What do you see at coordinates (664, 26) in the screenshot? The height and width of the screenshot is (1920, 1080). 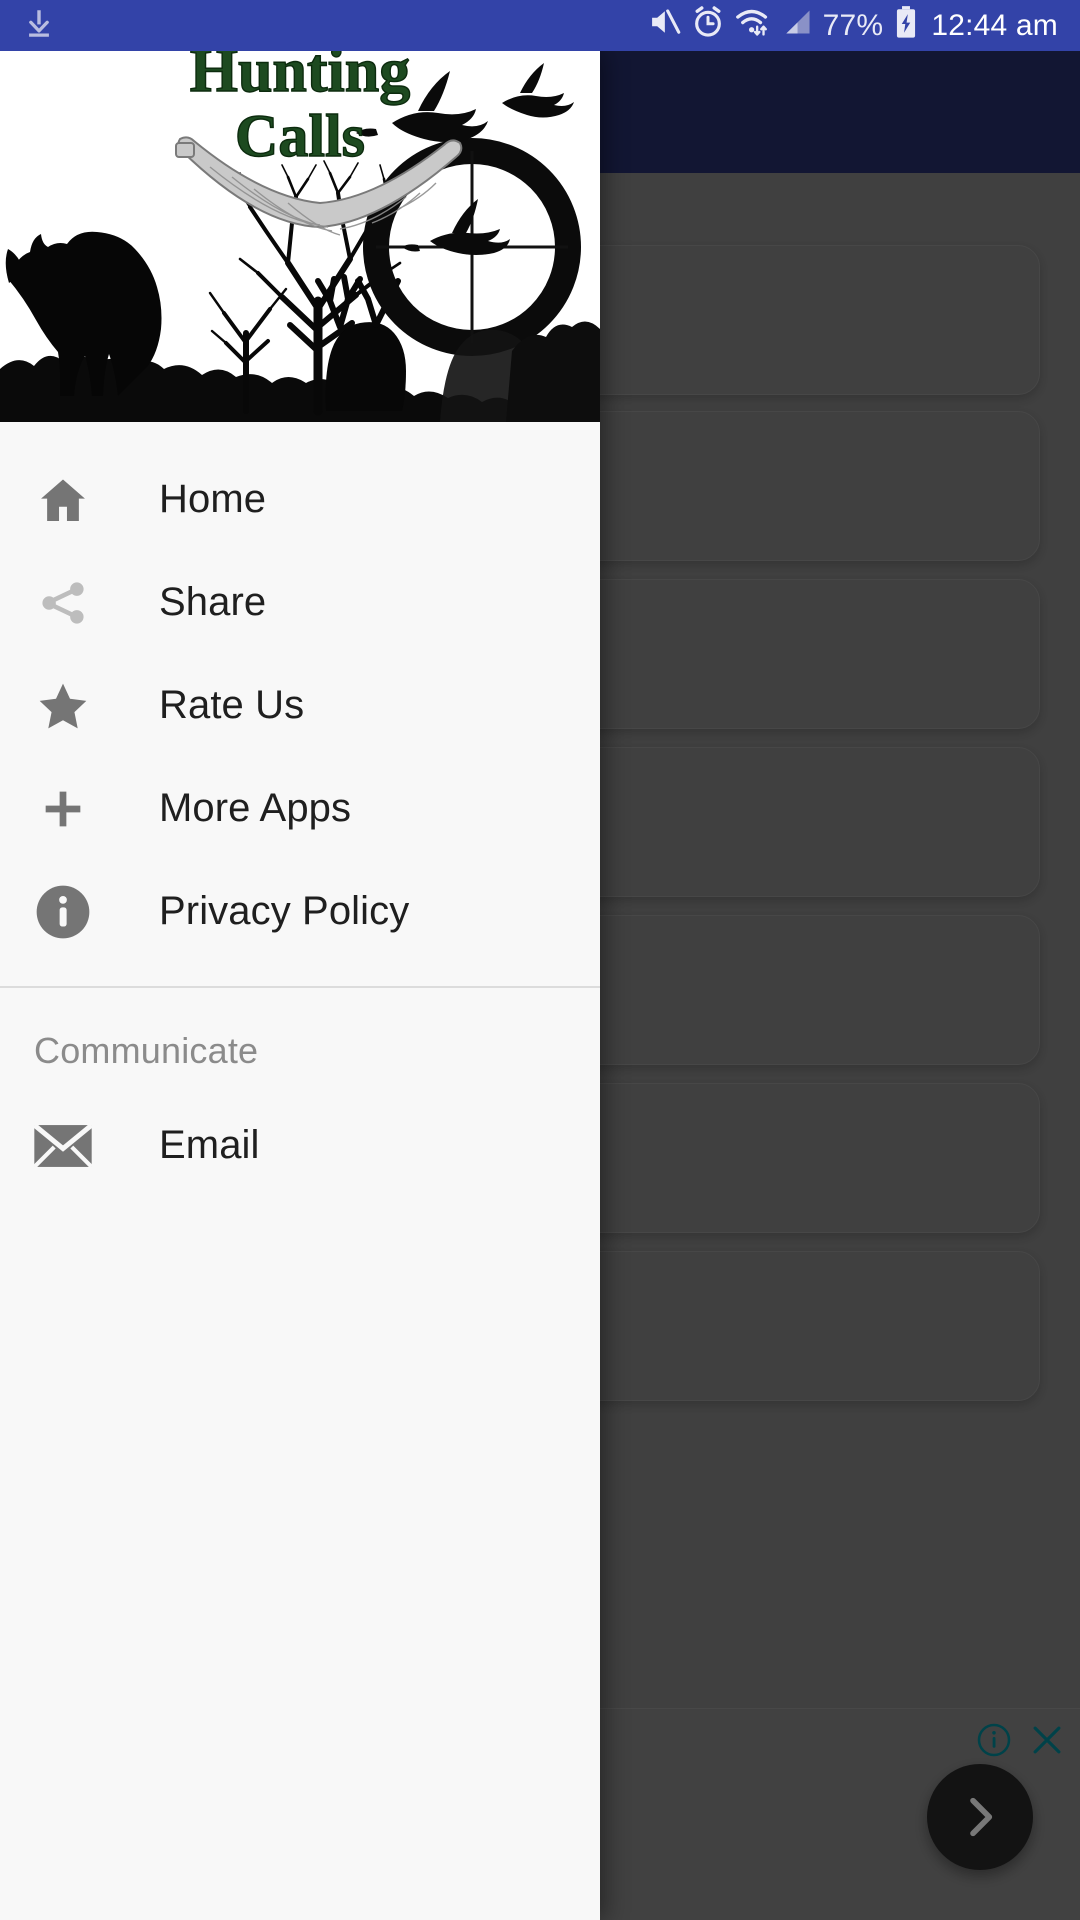 I see `mute-icon` at bounding box center [664, 26].